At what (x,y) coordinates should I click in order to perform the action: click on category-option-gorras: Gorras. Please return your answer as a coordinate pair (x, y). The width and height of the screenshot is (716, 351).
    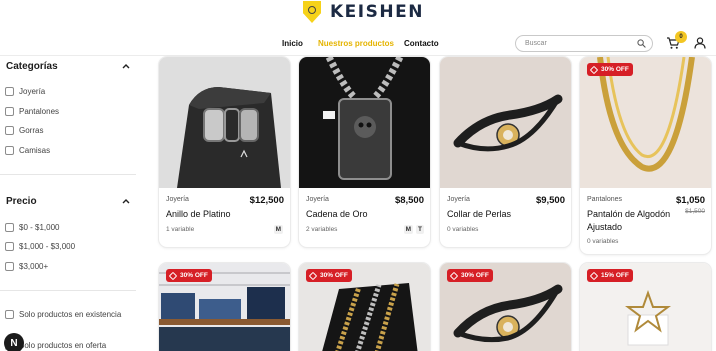
    Looking at the image, I should click on (24, 130).